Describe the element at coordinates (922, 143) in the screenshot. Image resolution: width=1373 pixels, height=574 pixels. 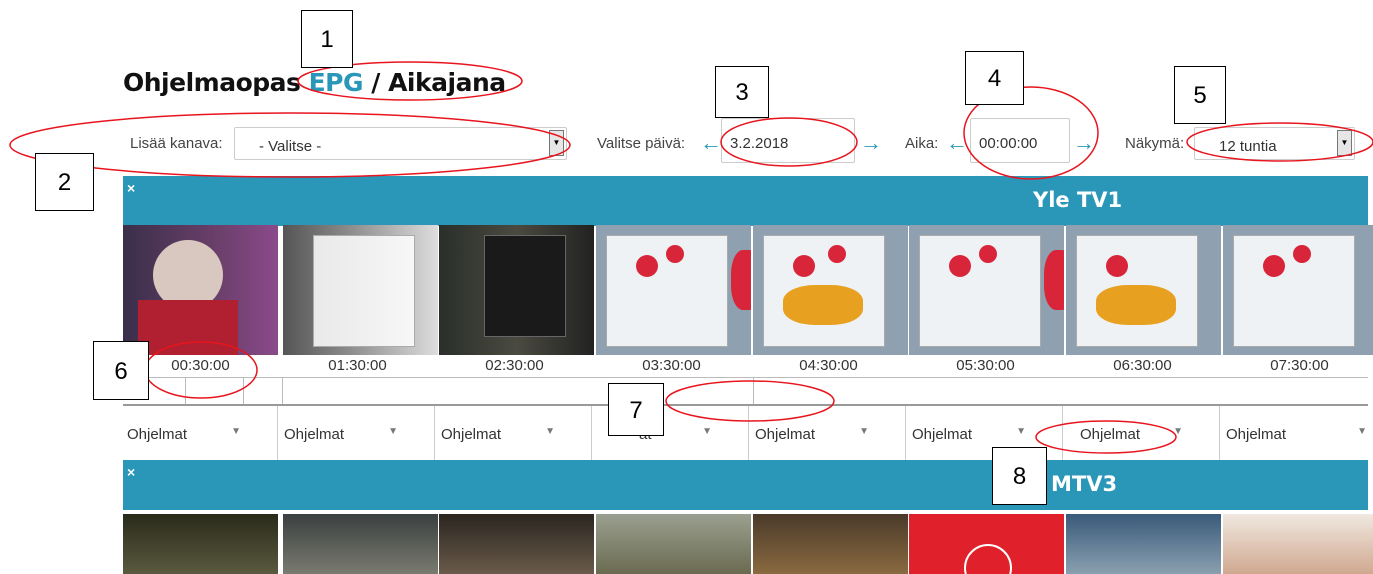
I see `time-label: Aika:` at that location.